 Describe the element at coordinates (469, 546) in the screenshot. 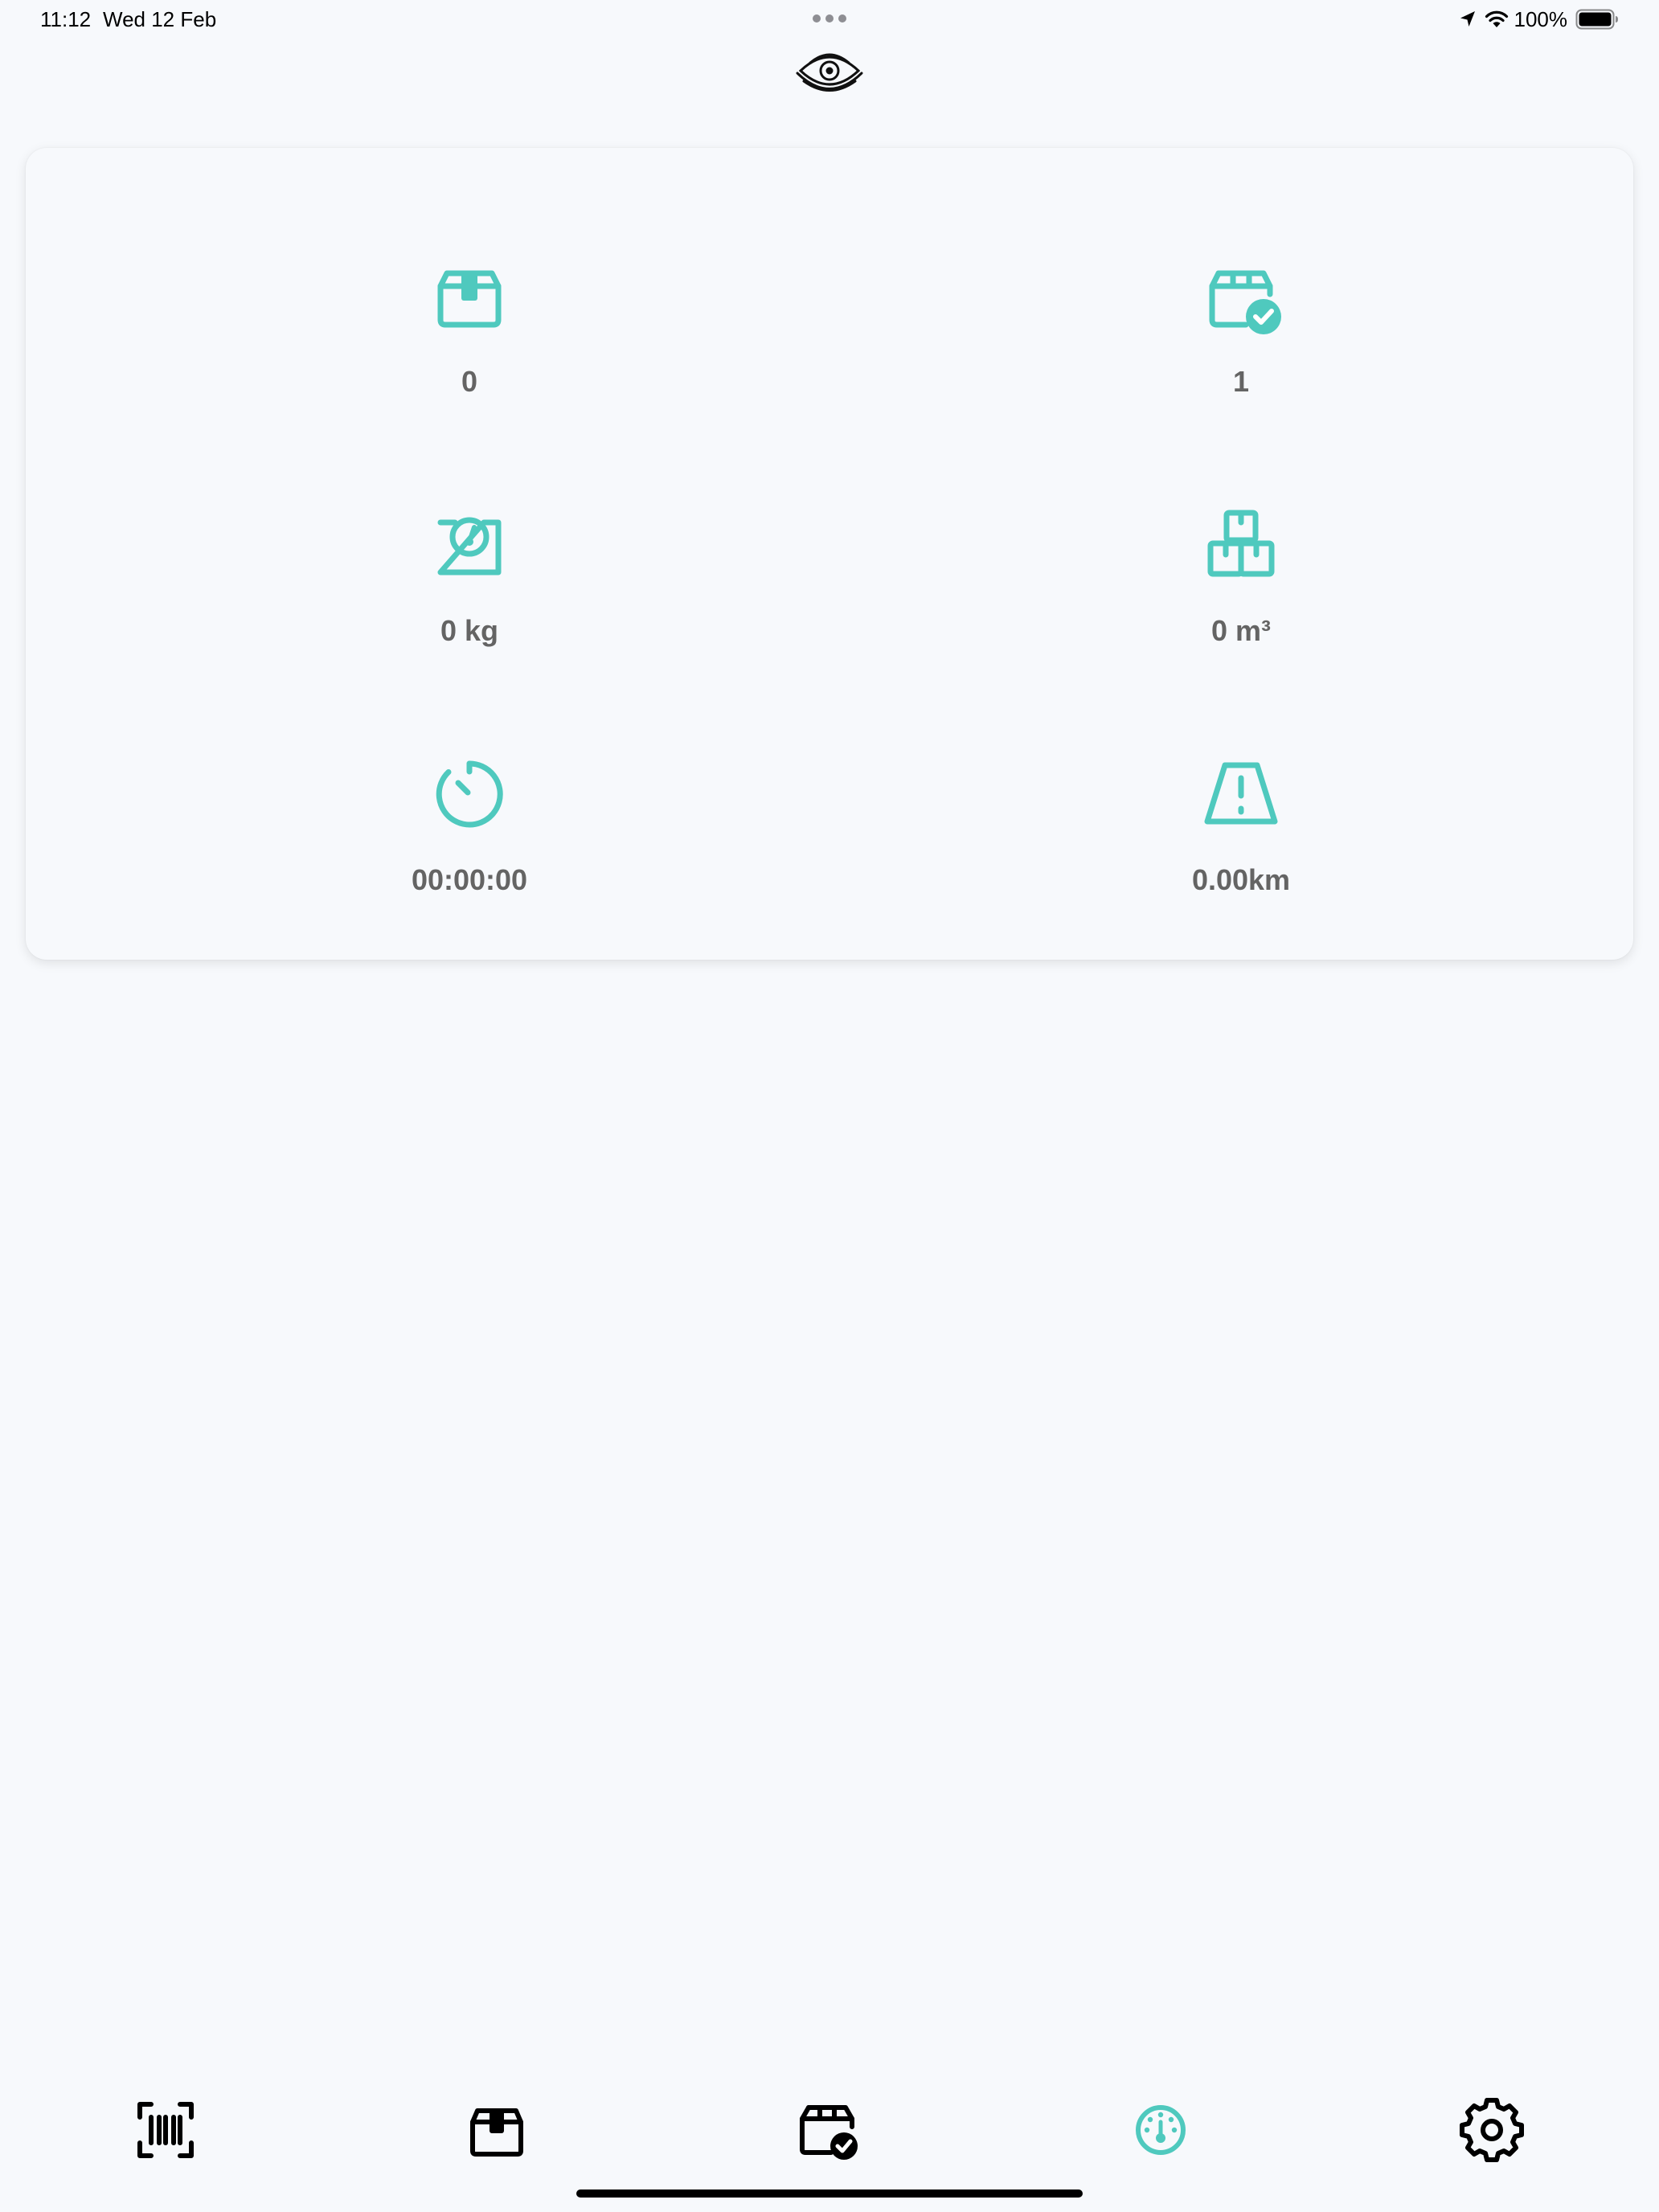

I see `scale-icon` at that location.